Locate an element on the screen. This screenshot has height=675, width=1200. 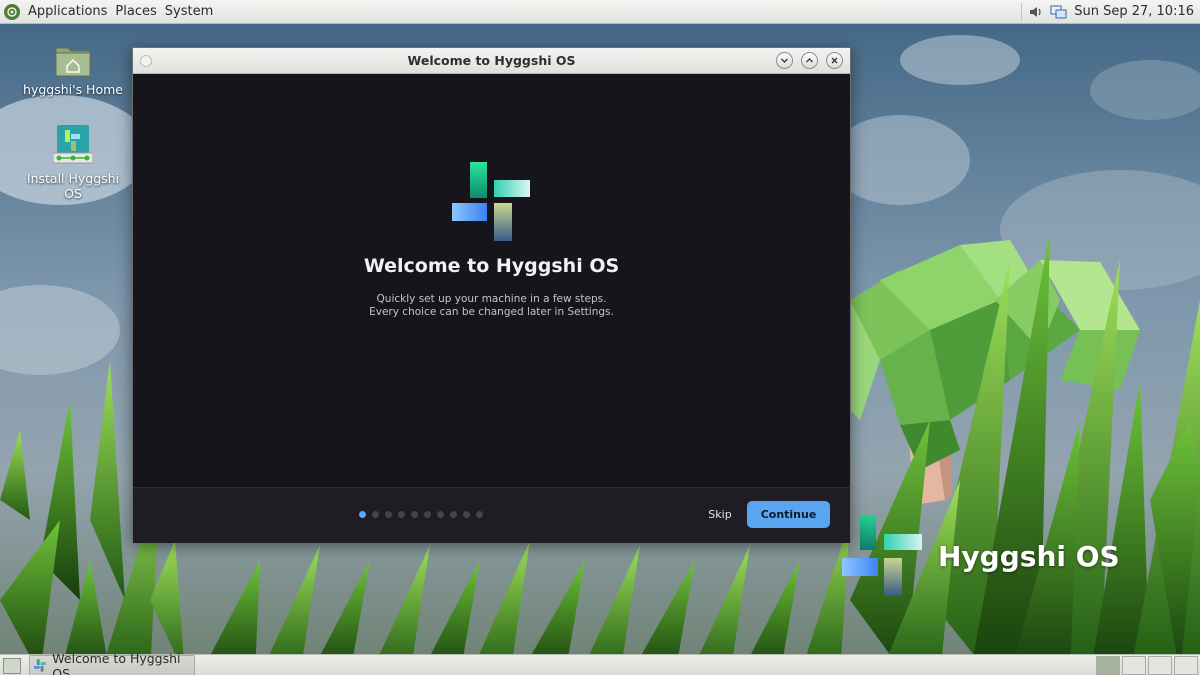
brand-logo-icon is located at coordinates (882, 556).